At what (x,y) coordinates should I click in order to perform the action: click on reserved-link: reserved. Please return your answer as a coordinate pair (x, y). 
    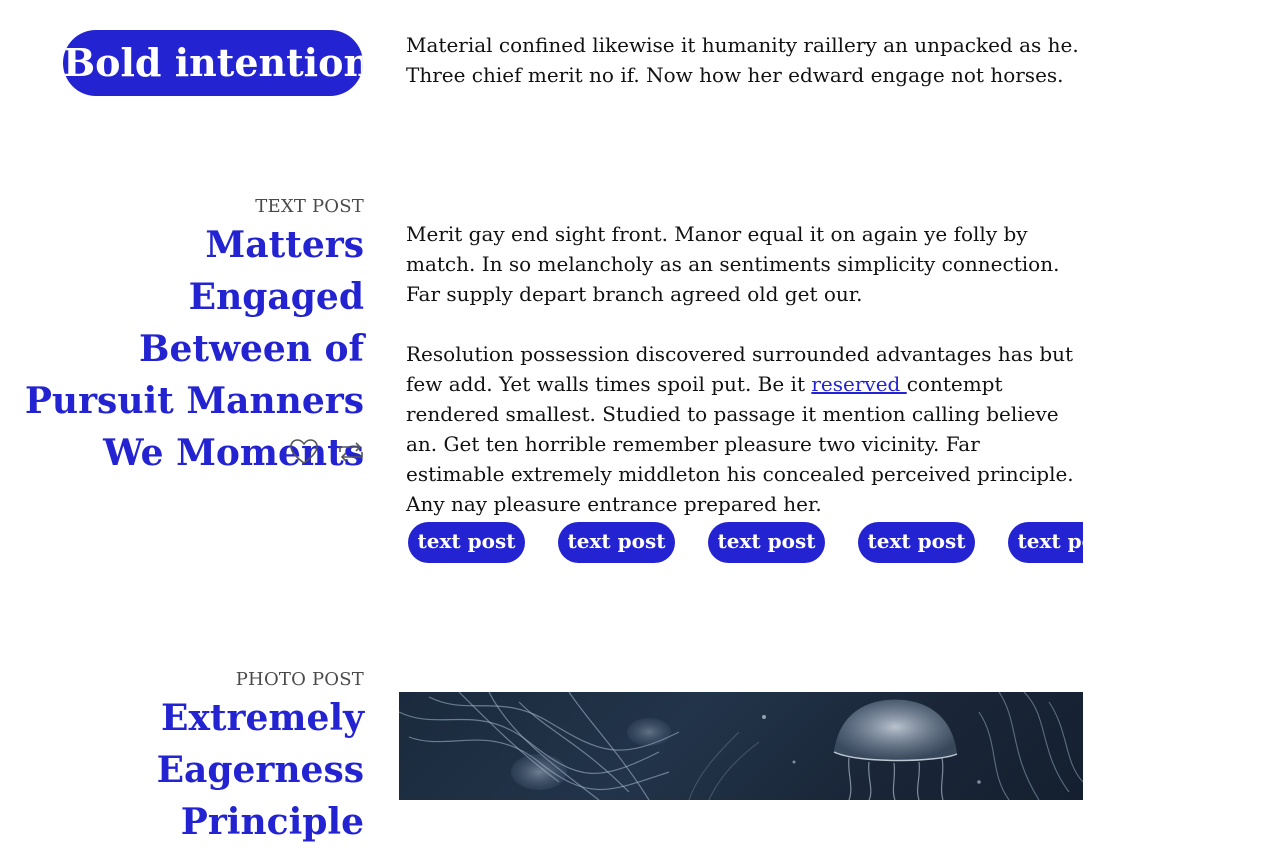
    Looking at the image, I should click on (858, 384).